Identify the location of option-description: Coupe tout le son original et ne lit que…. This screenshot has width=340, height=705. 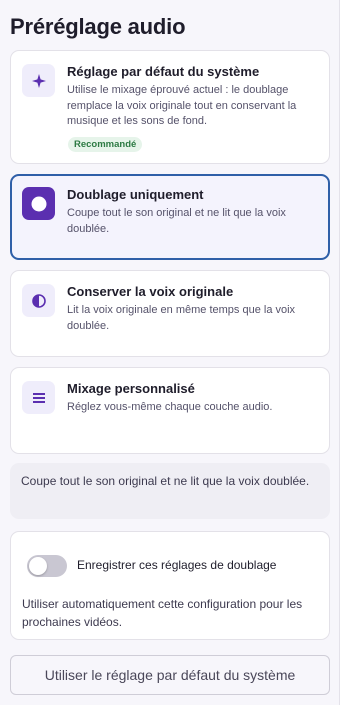
(176, 221).